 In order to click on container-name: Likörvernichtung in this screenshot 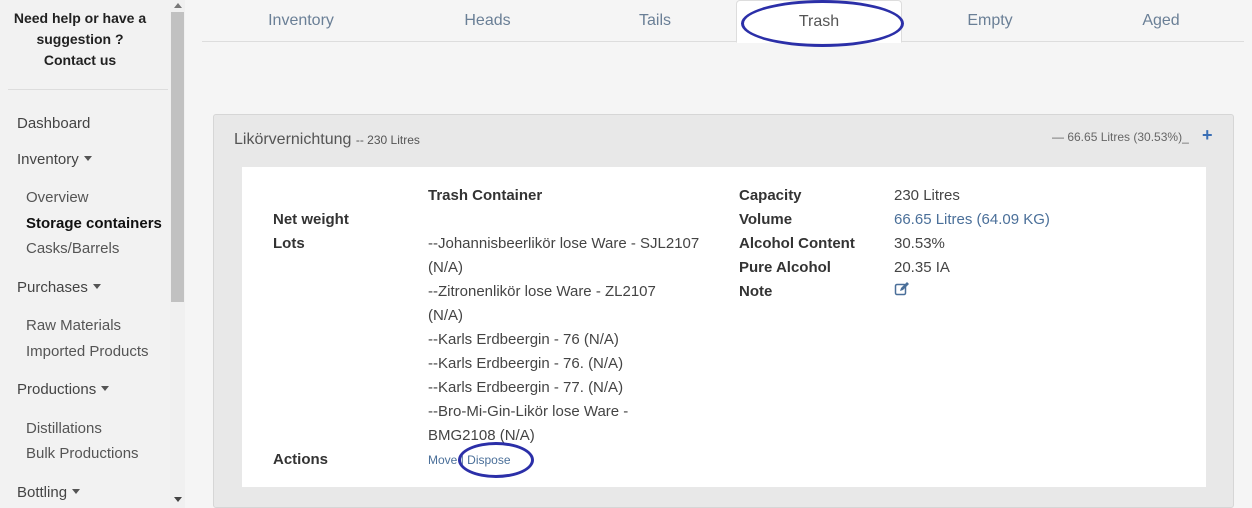, I will do `click(293, 139)`.